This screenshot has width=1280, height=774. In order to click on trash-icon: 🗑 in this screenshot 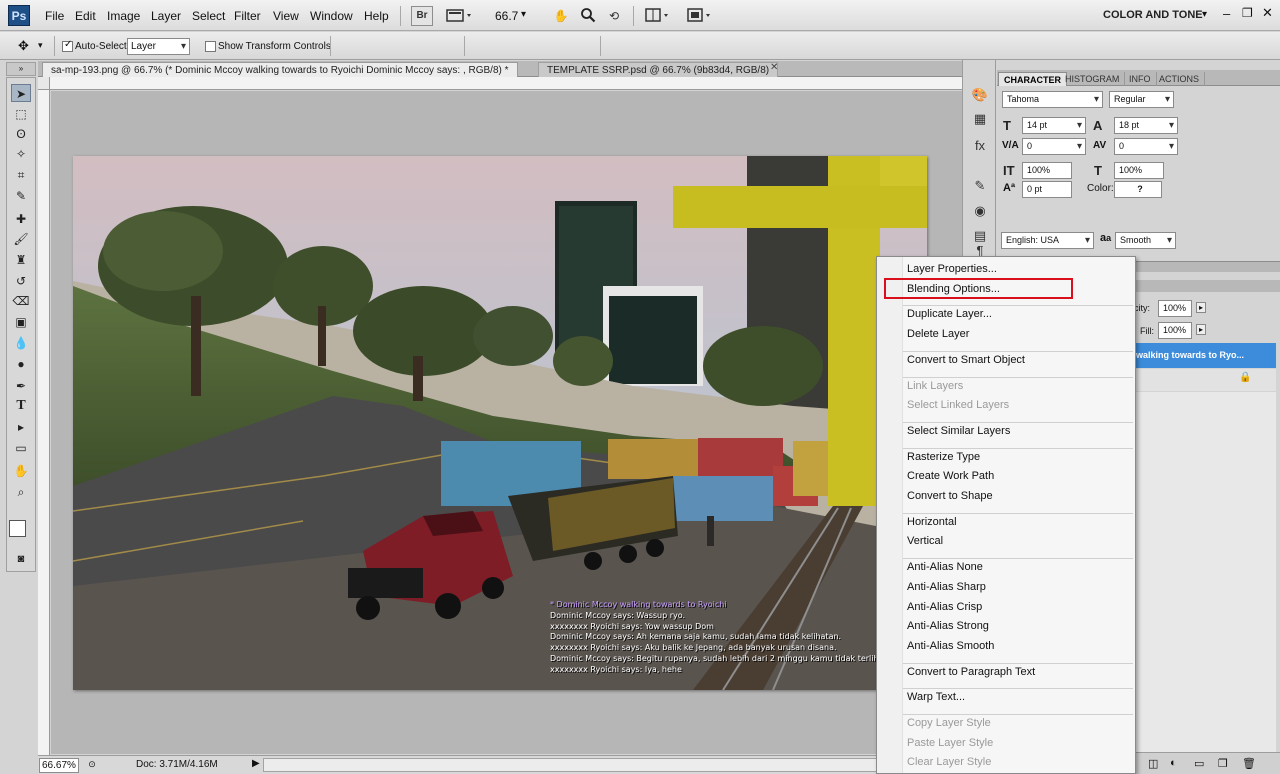, I will do `click(1249, 763)`.